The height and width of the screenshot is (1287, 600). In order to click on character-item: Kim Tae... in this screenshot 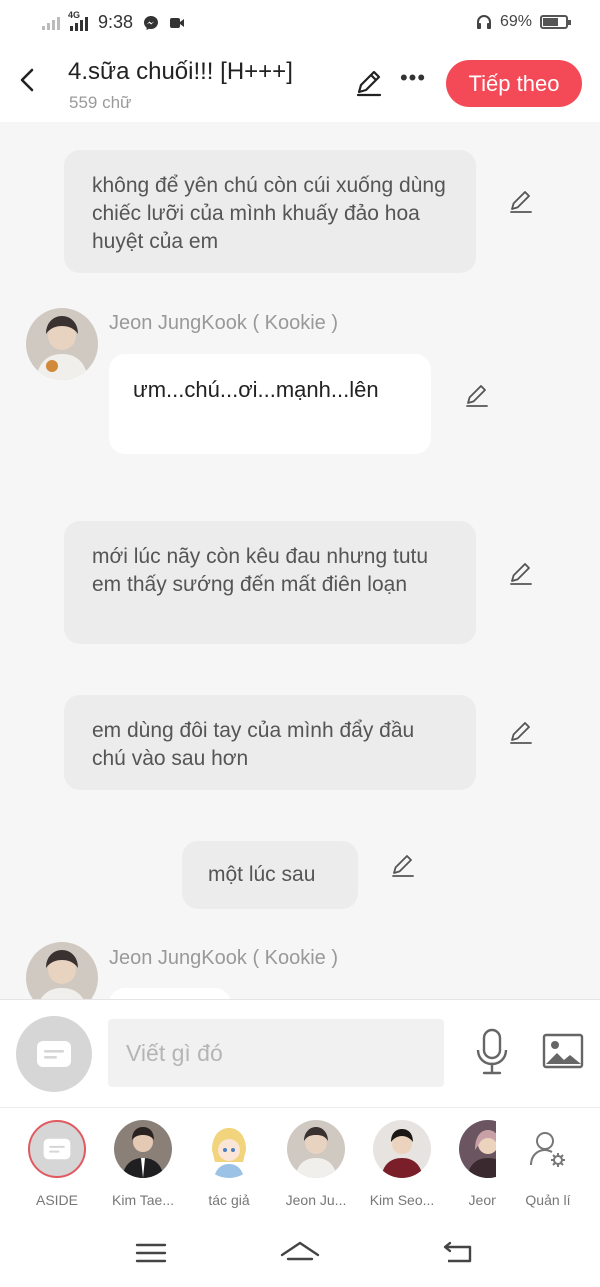, I will do `click(143, 1164)`.